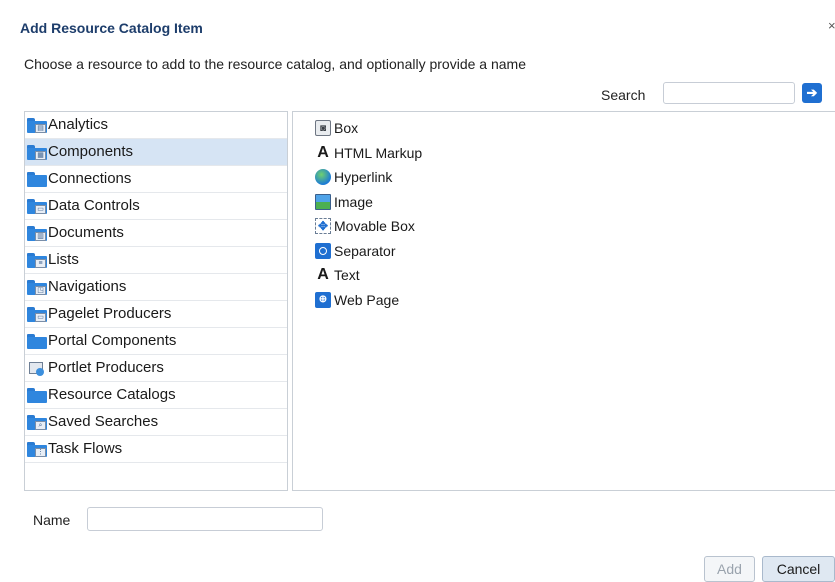 Image resolution: width=835 pixels, height=582 pixels. I want to click on category-item: ▭ Data Controls, so click(156, 206).